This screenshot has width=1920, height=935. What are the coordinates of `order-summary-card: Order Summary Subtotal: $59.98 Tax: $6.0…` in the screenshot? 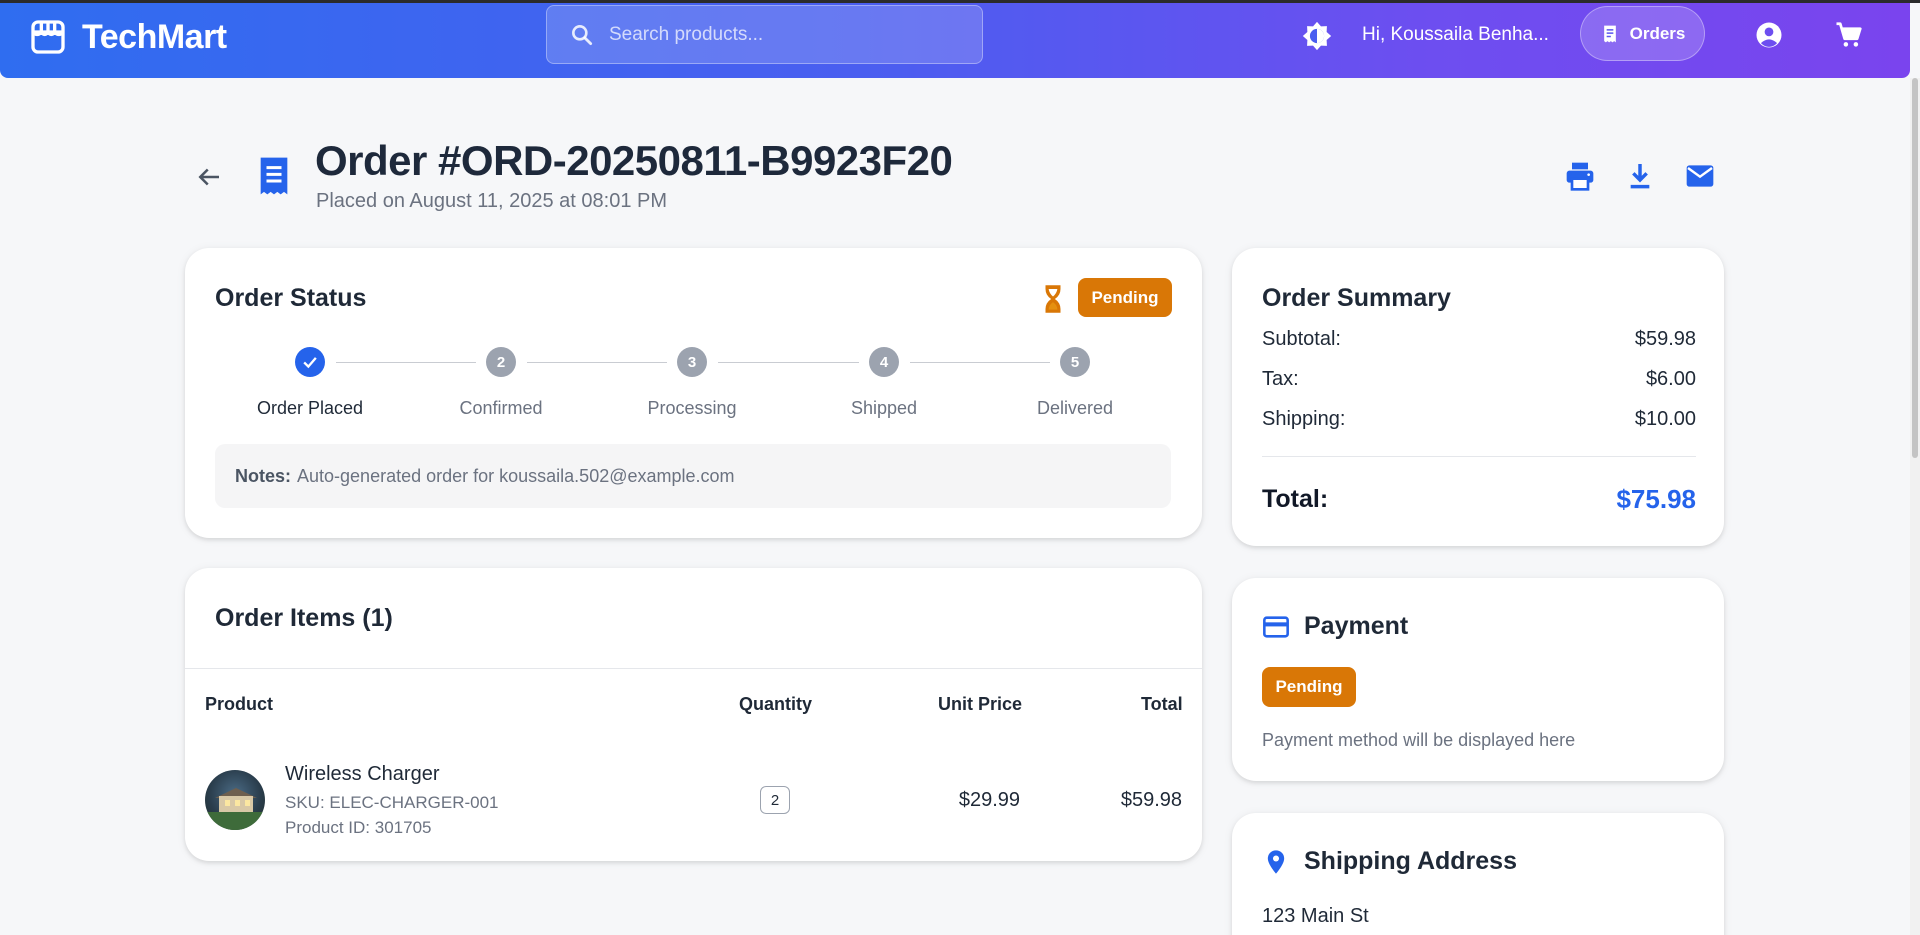 It's located at (1478, 397).